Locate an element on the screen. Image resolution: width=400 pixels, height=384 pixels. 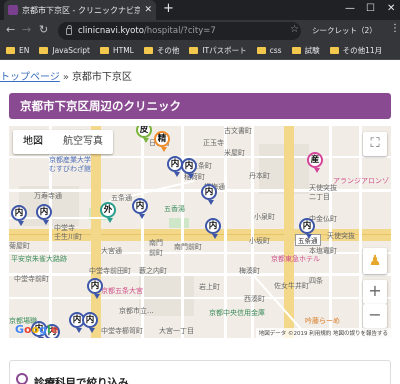
bookmark-folder: 試験 is located at coordinates (305, 50).